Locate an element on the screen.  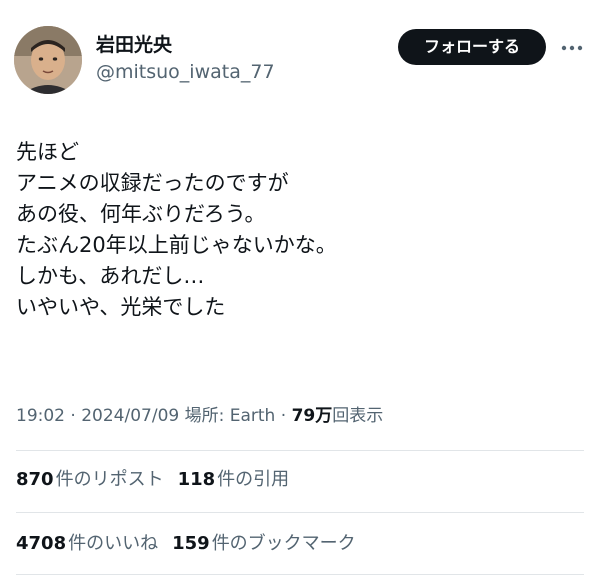
bookmarks-stat: 159 件のブックマーク is located at coordinates (264, 544).